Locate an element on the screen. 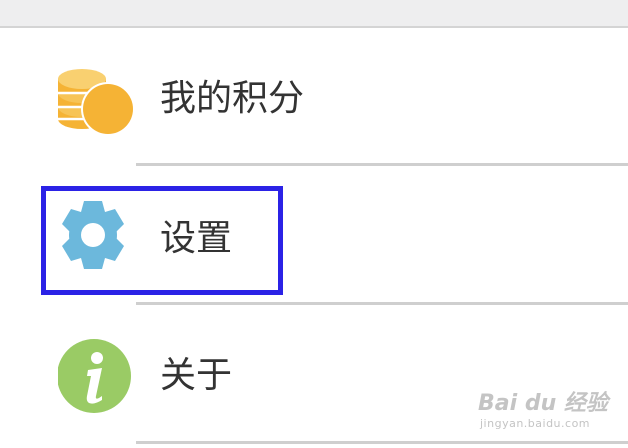 This screenshot has height=448, width=628. menu-item-label: 我的积分 is located at coordinates (232, 98).